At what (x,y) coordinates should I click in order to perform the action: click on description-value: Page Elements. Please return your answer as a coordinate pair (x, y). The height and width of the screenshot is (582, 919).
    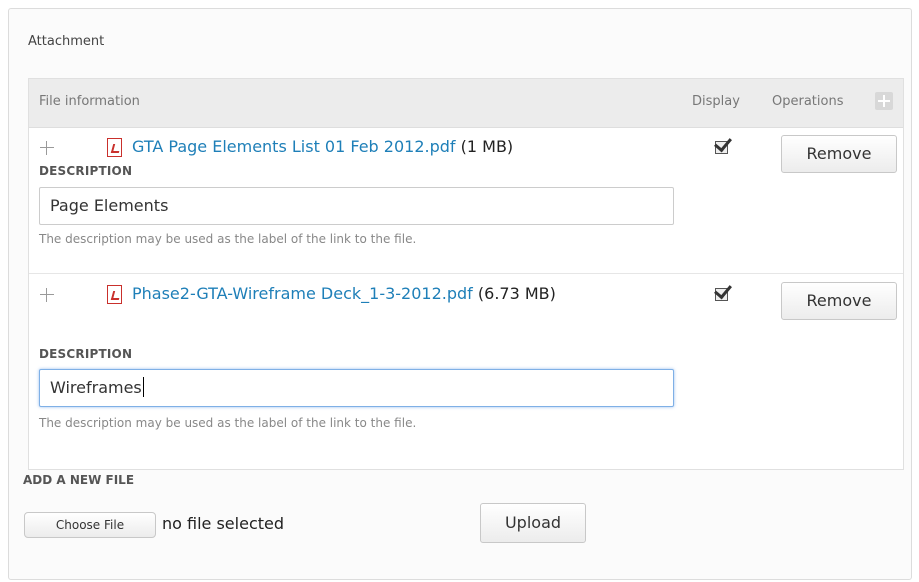
    Looking at the image, I should click on (109, 205).